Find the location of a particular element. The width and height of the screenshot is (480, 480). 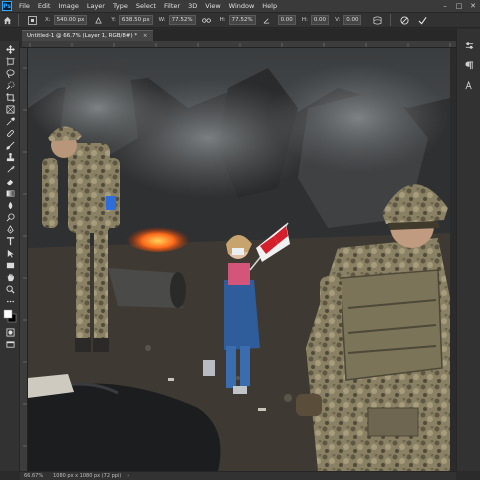

menu-image: Image is located at coordinates (68, 6).